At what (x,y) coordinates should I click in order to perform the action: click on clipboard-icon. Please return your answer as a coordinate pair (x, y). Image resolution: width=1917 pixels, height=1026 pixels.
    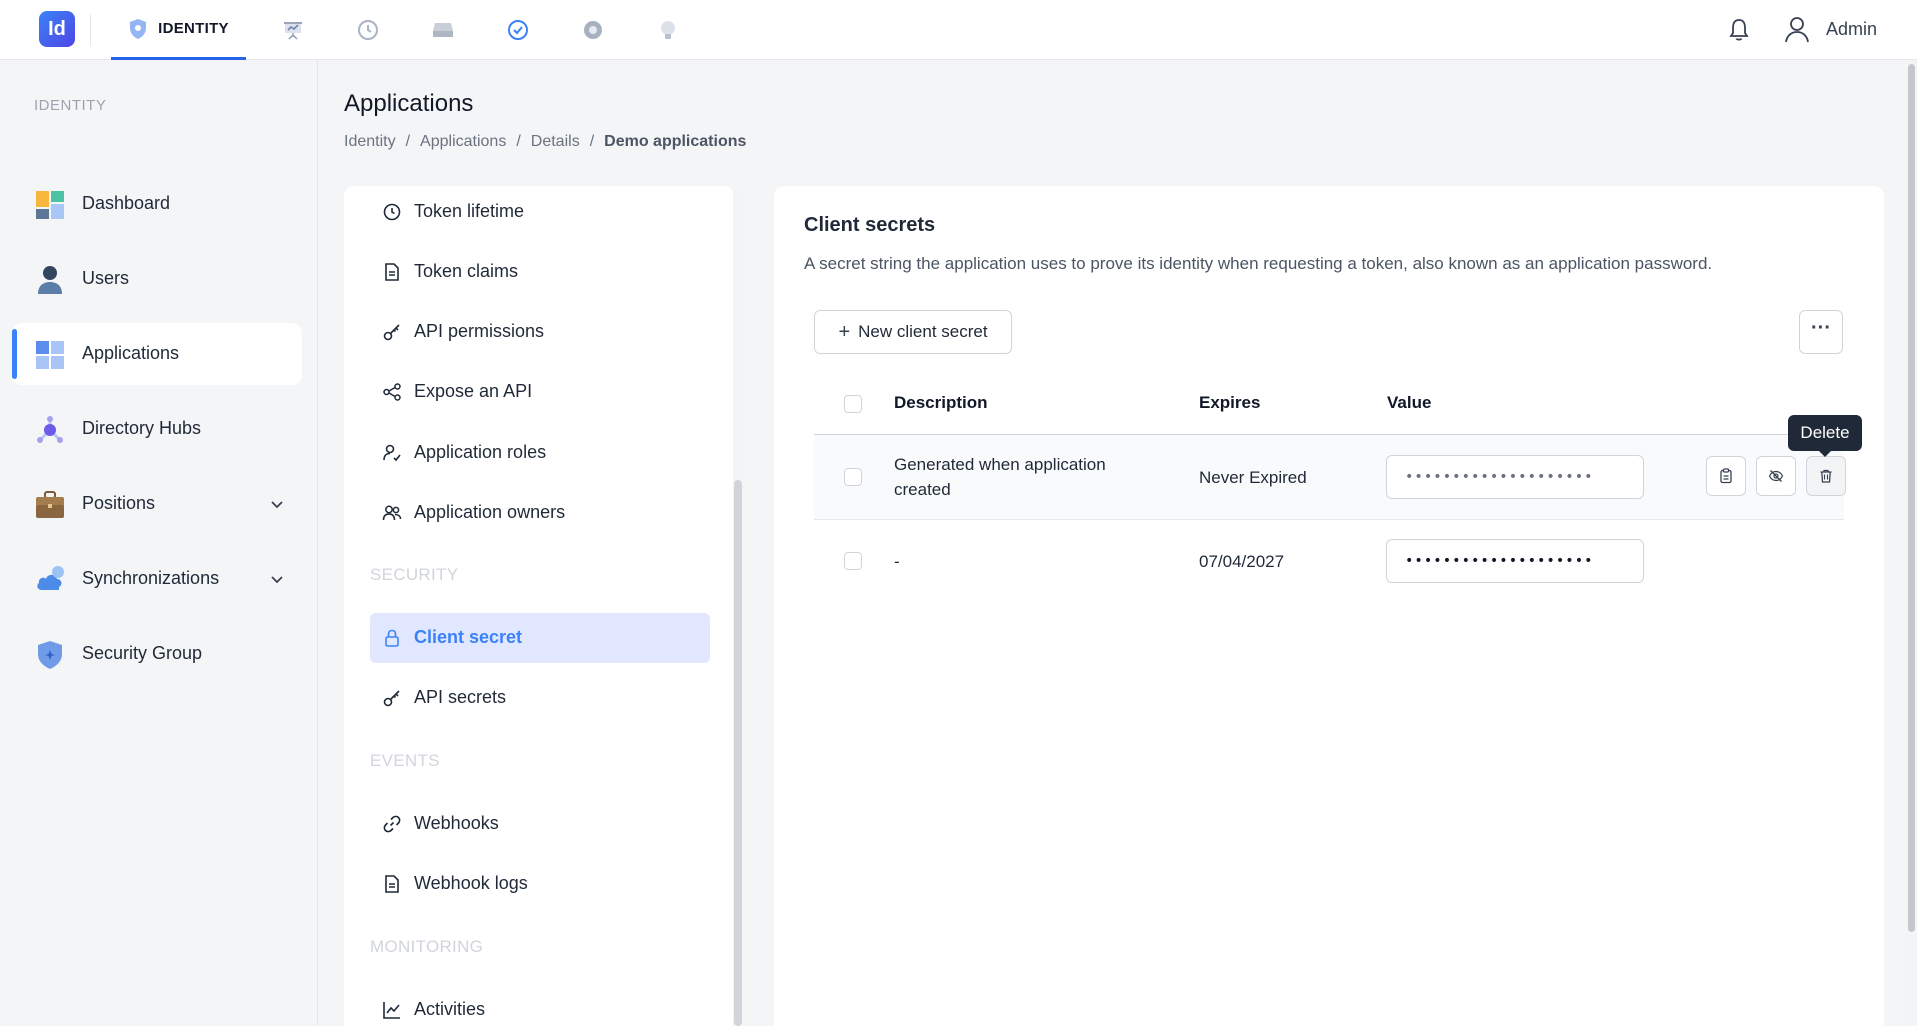
    Looking at the image, I should click on (1726, 476).